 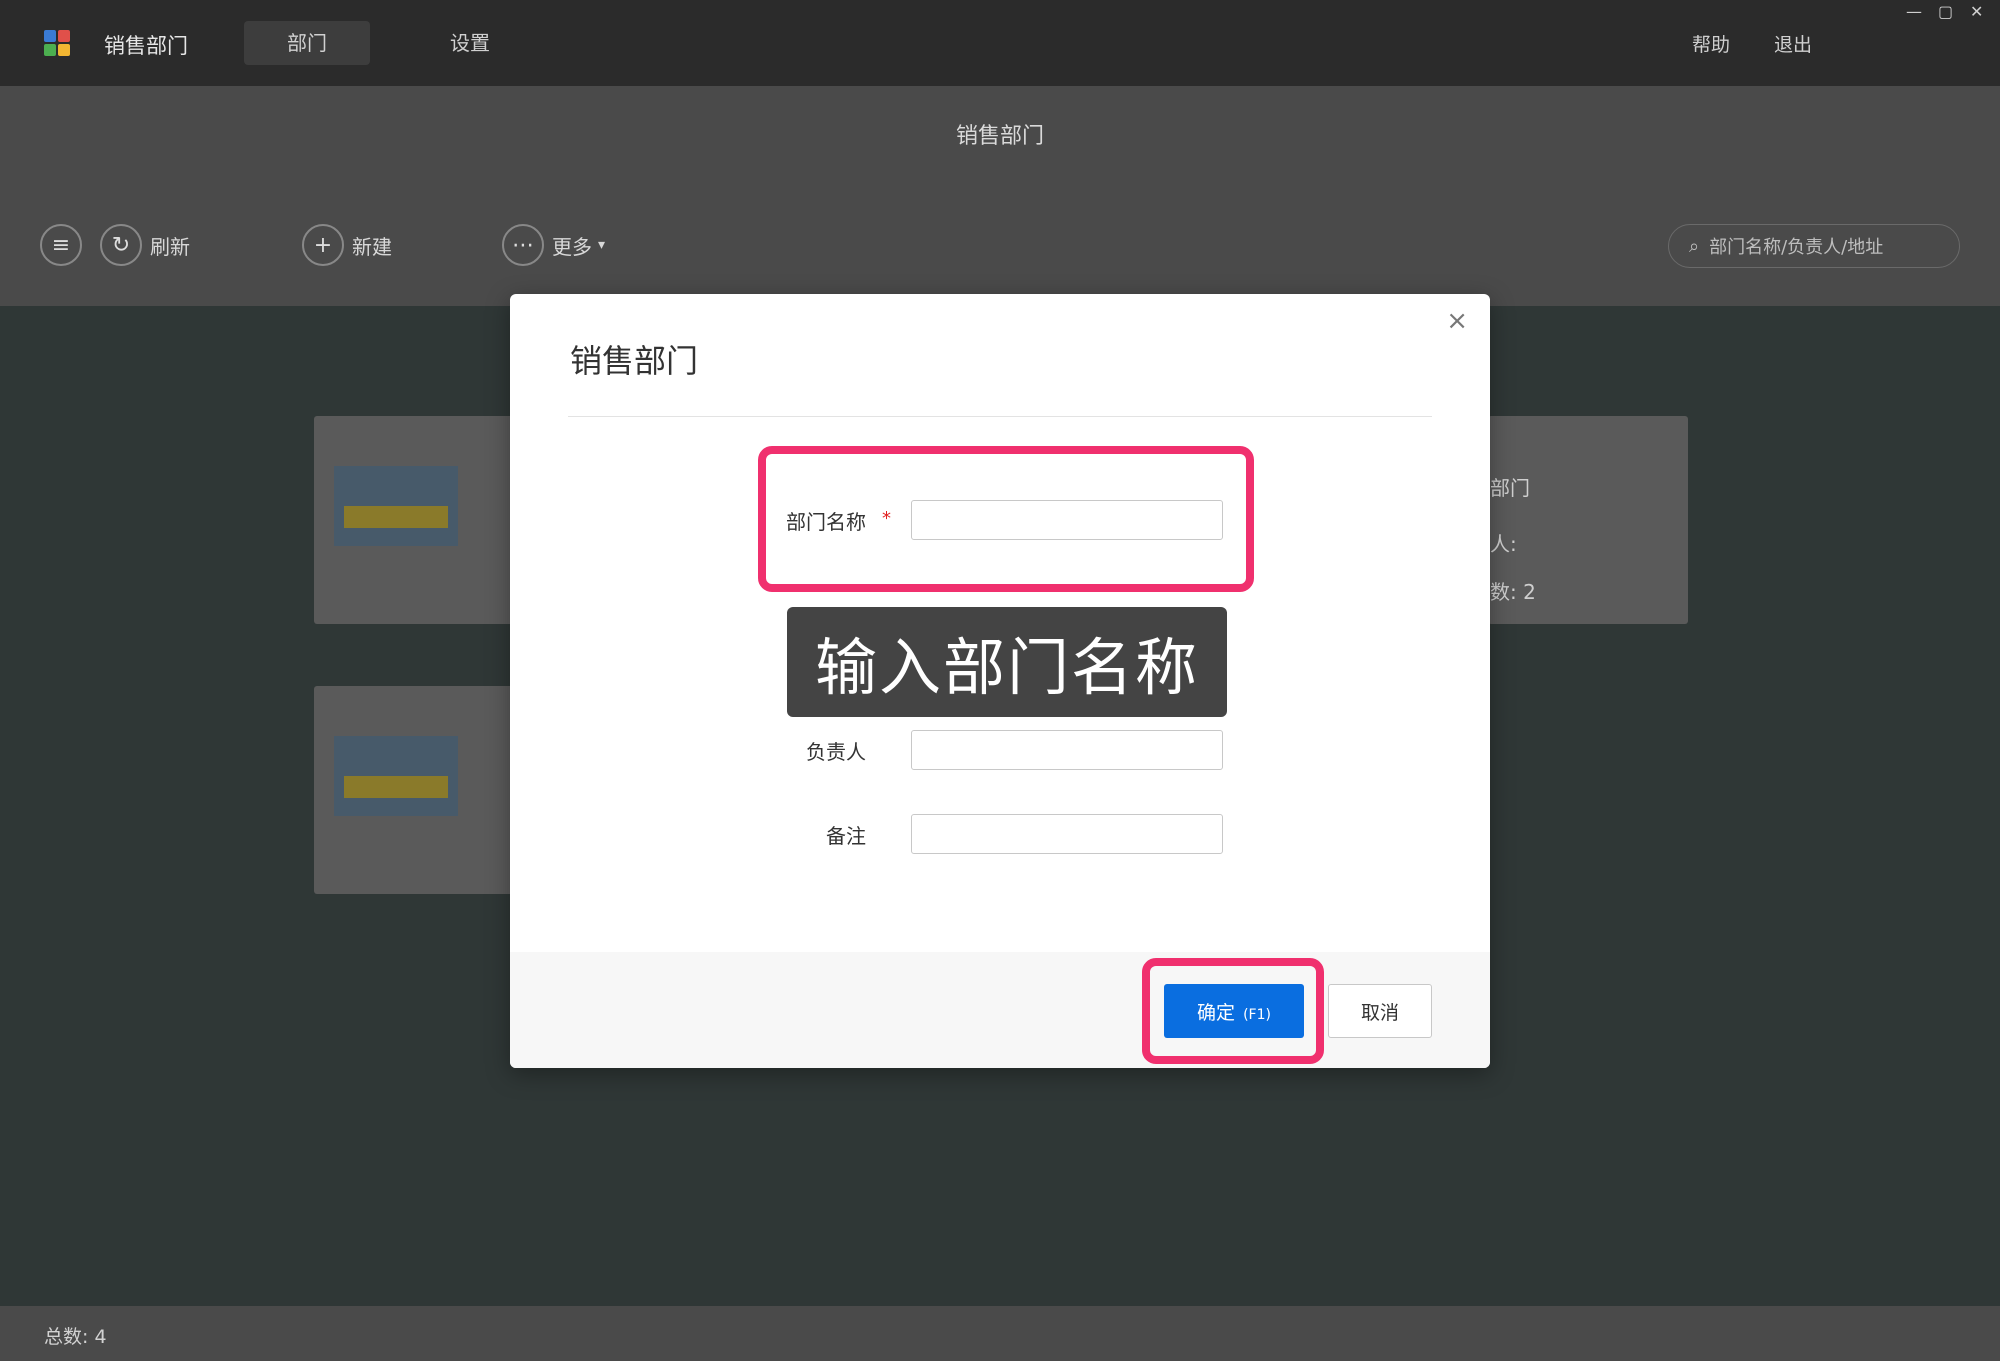 I want to click on manager-label: 负责人, so click(x=836, y=752).